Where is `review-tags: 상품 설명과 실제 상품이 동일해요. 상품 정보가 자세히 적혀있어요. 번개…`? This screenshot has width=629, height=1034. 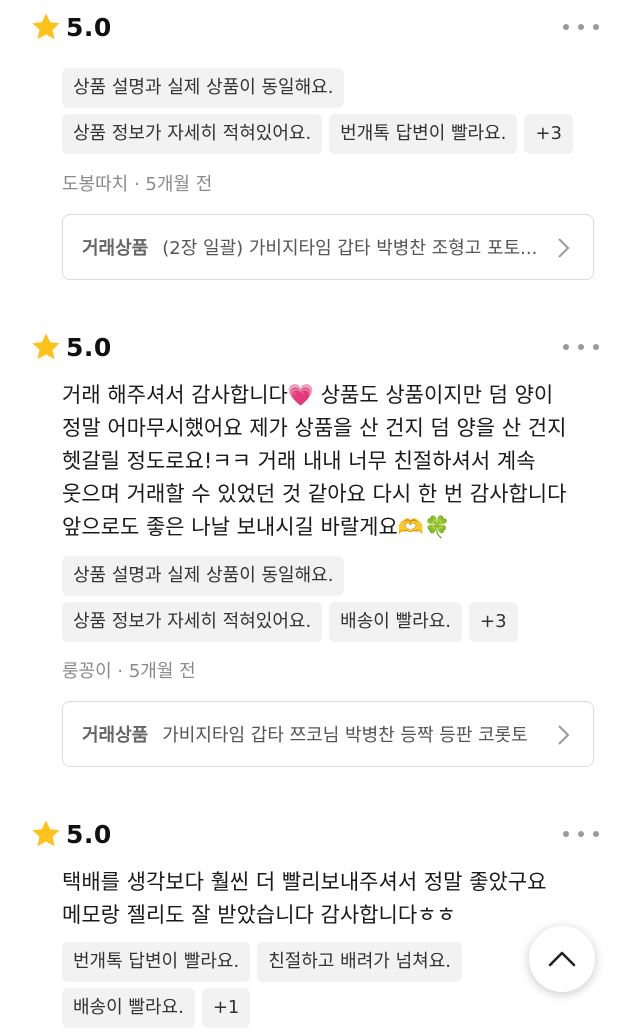
review-tags: 상품 설명과 실제 상품이 동일해요. 상품 정보가 자세히 적혀있어요. 번개… is located at coordinates (332, 114).